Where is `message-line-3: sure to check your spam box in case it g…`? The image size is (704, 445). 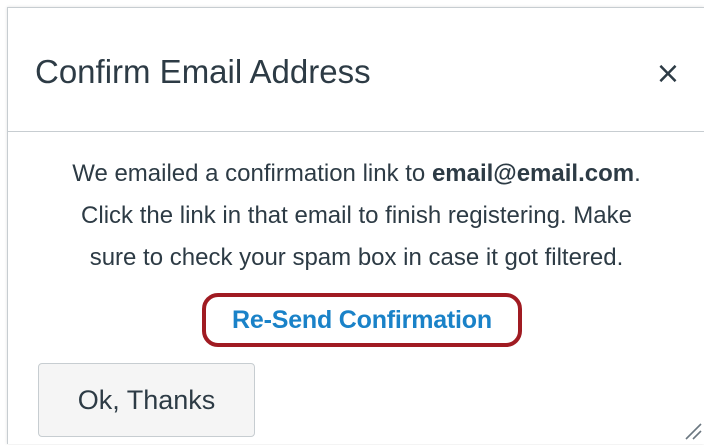
message-line-3: sure to check your spam box in case it g… is located at coordinates (356, 257).